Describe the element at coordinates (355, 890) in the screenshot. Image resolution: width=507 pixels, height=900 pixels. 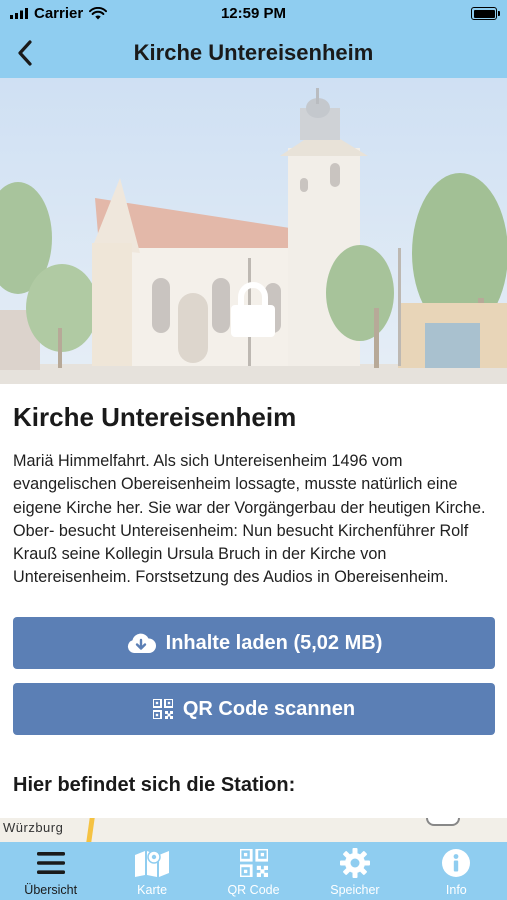
I see `tab-storage-label: Speicher` at that location.